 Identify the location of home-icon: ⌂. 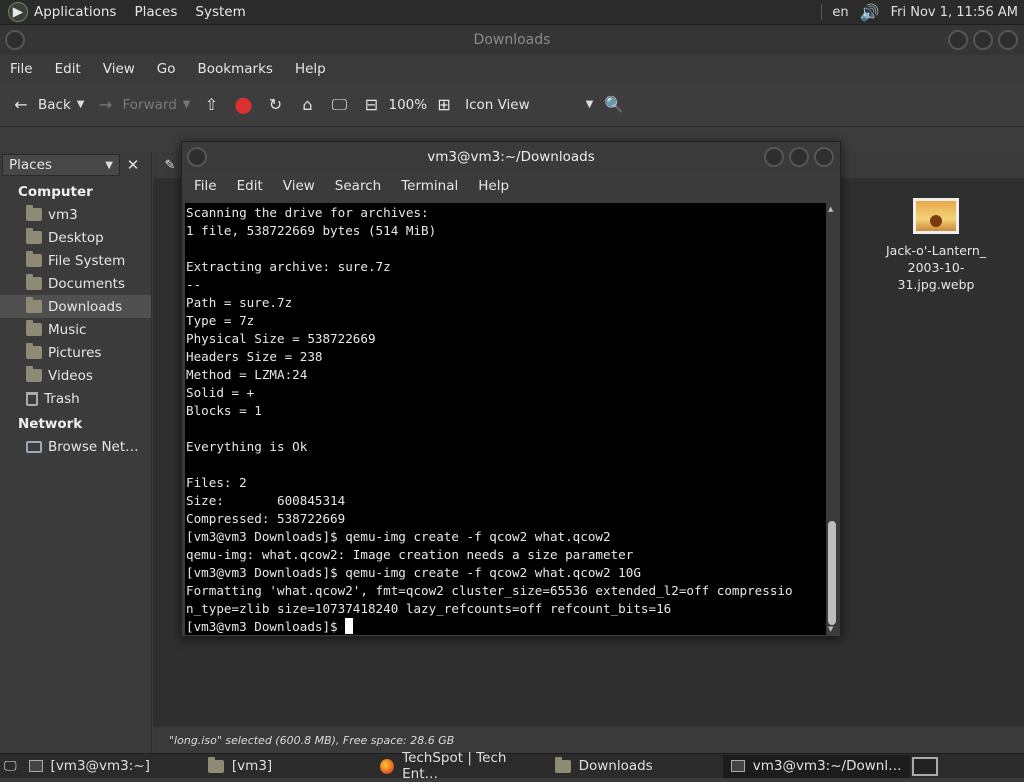
(307, 105).